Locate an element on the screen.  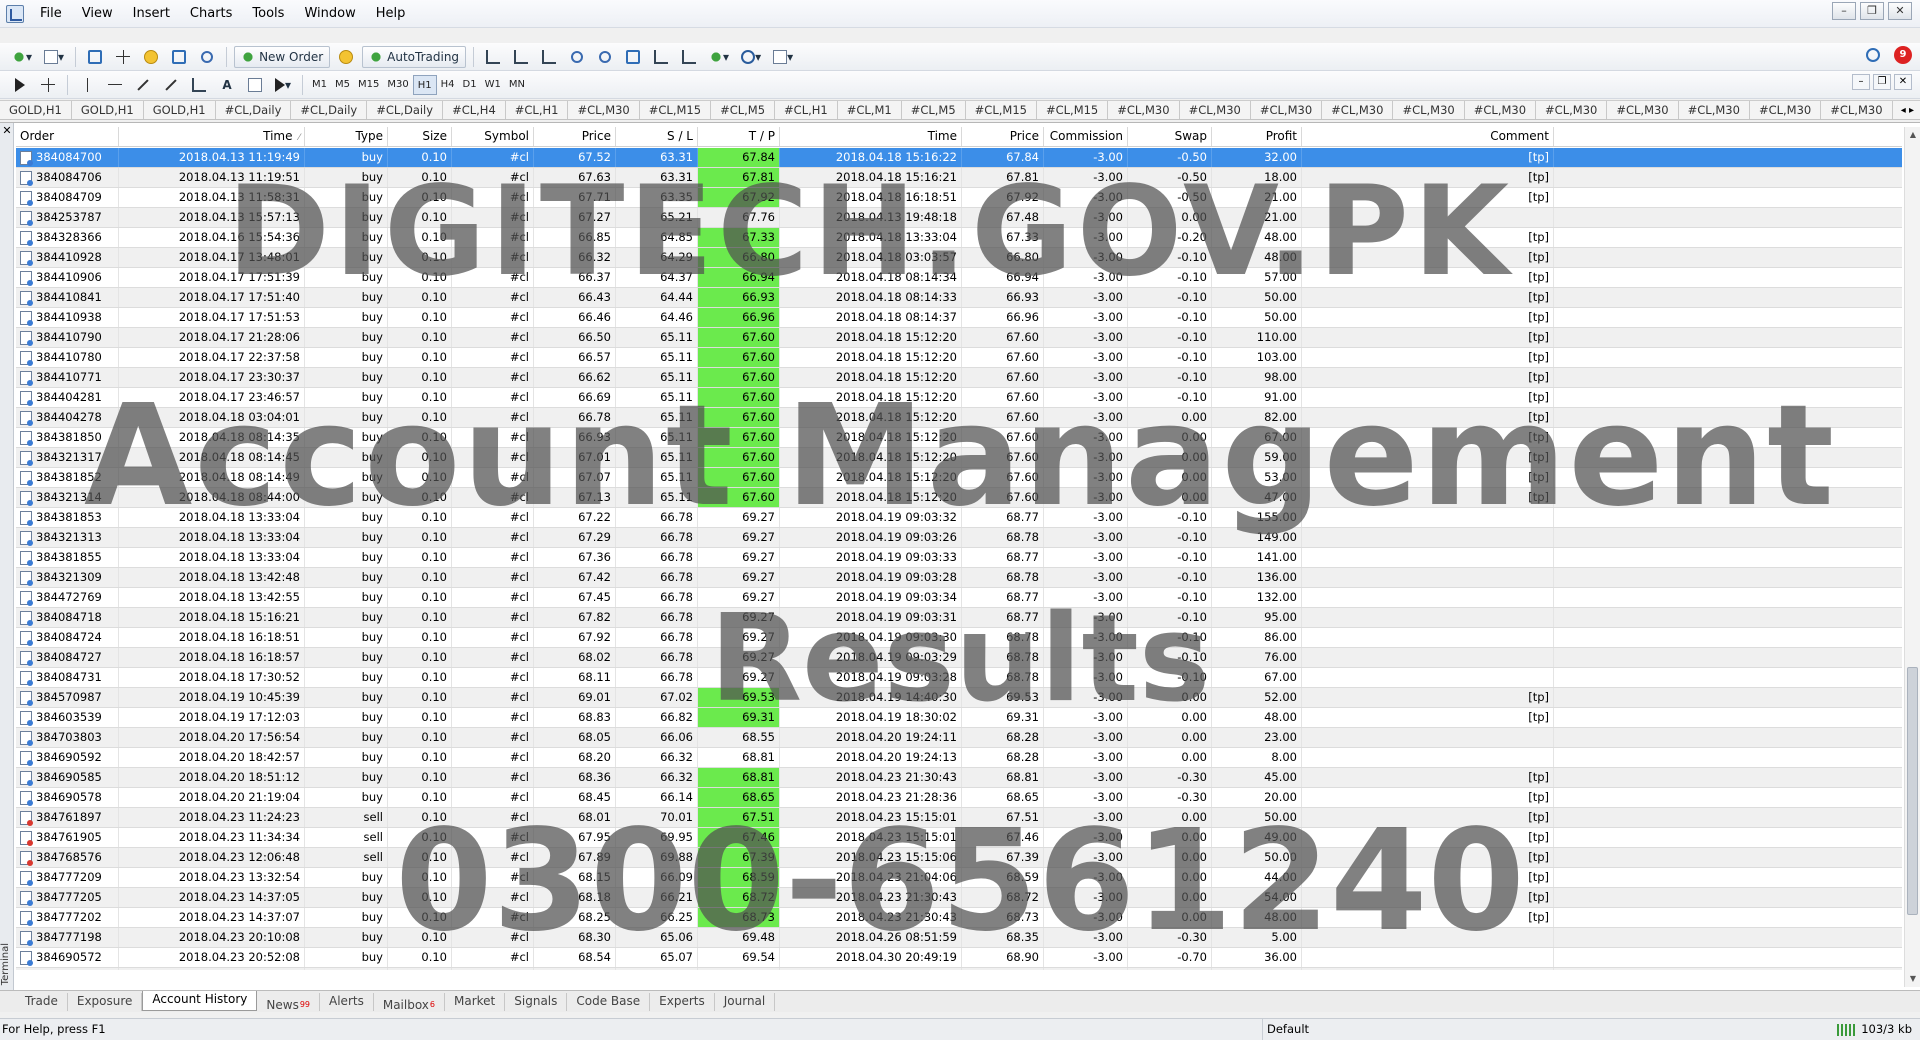
new-order-button: New Order is located at coordinates (282, 56).